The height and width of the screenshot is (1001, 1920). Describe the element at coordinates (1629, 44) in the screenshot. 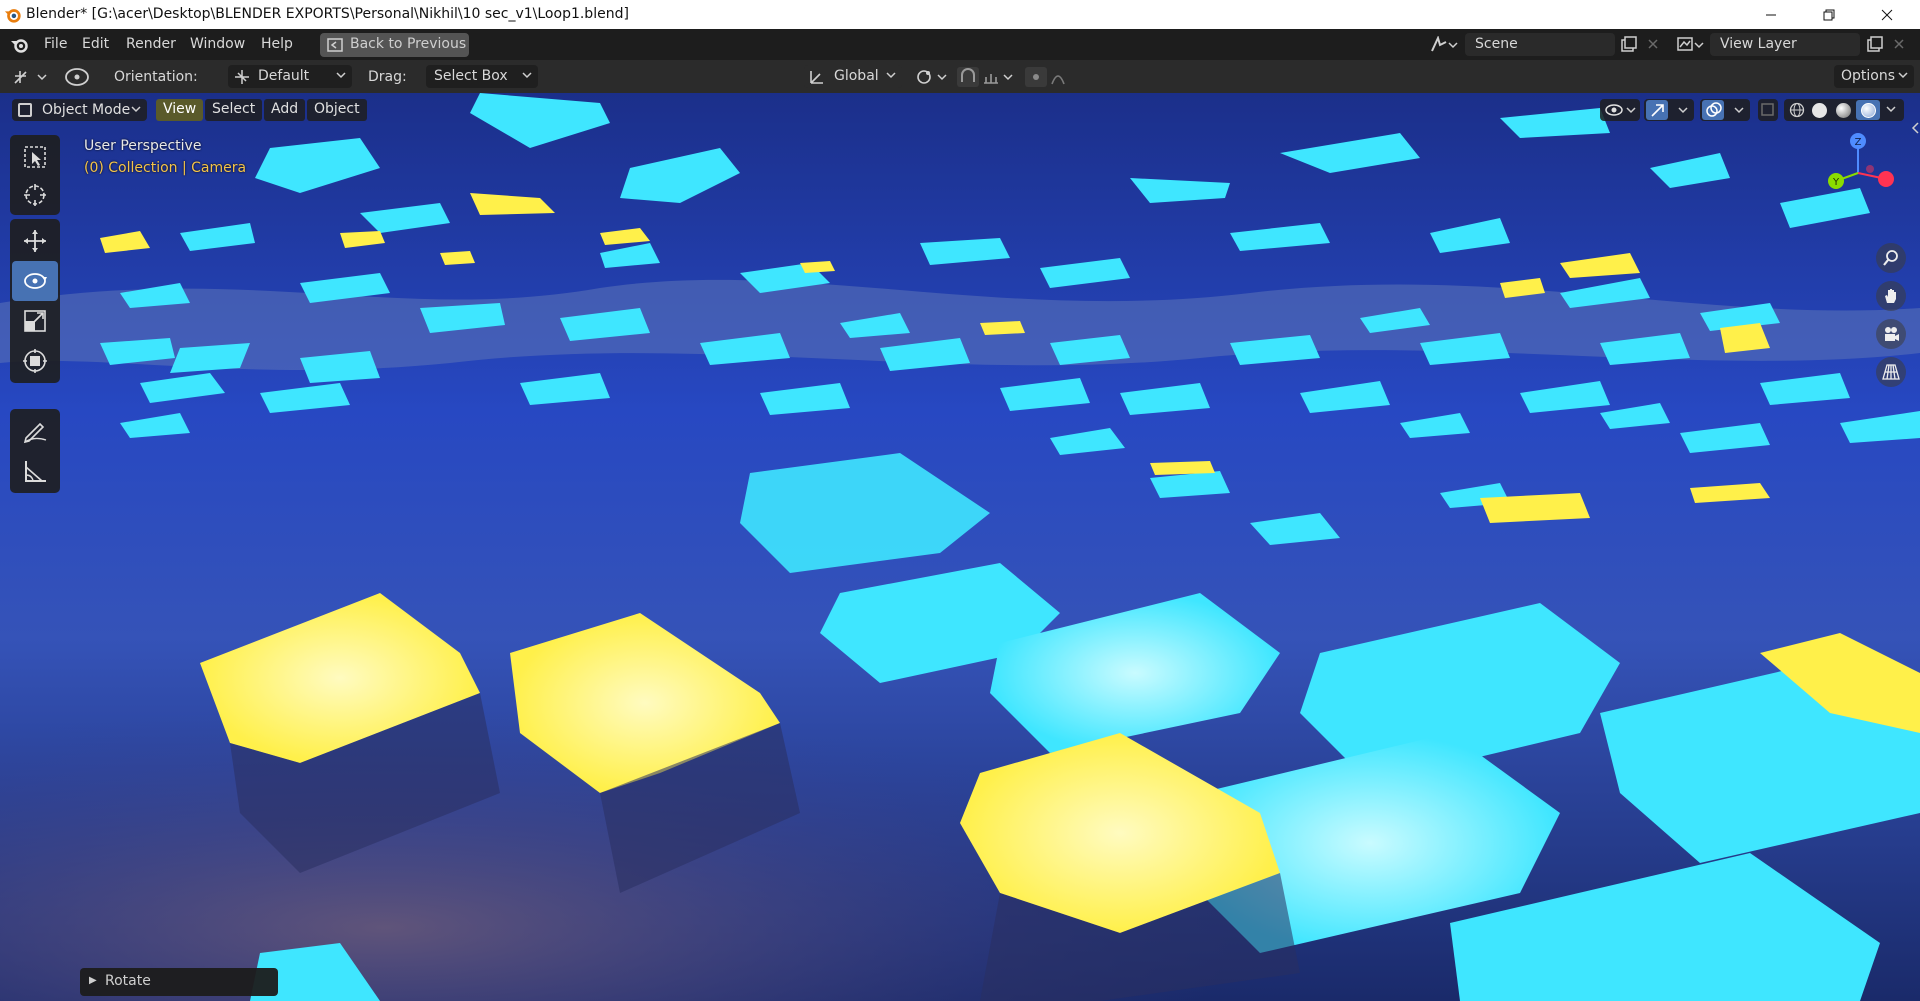

I see `new-scene-icon` at that location.